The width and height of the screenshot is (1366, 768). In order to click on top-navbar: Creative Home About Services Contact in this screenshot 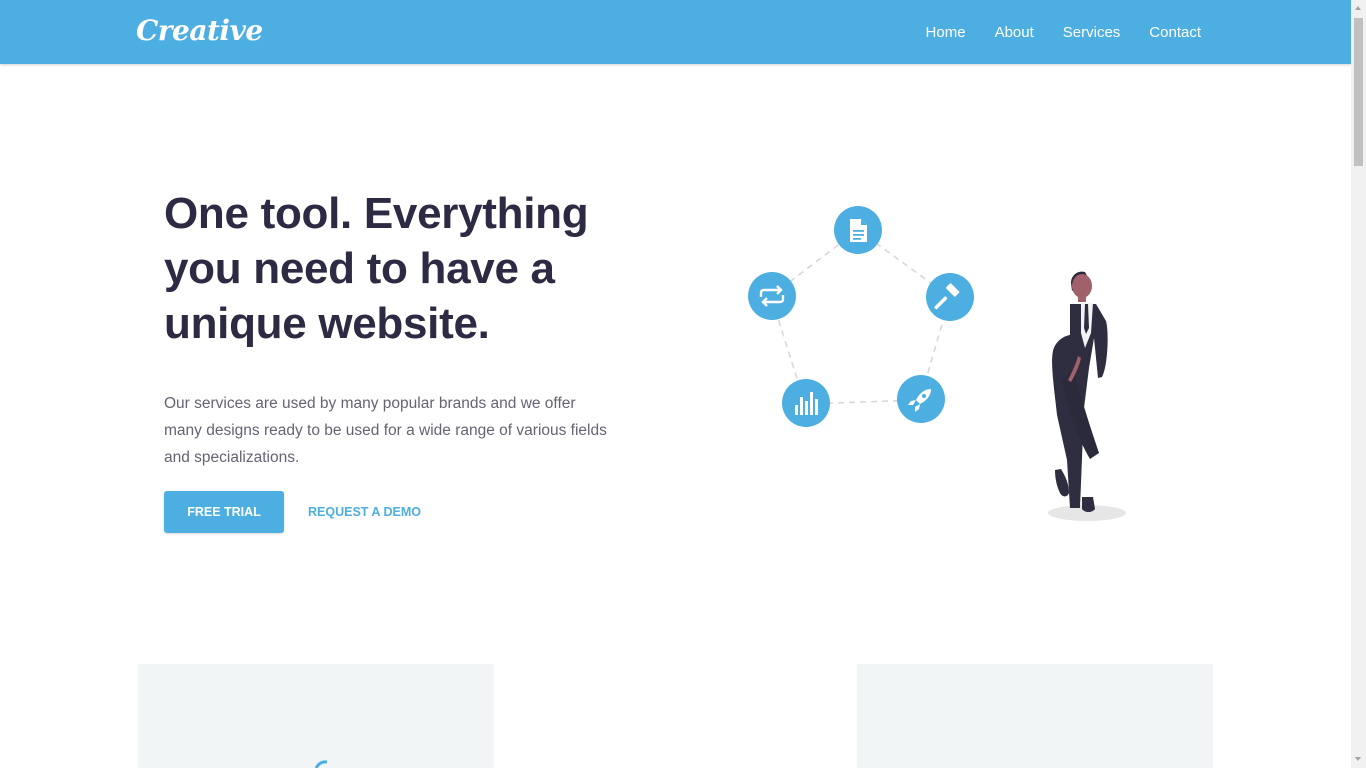, I will do `click(675, 32)`.